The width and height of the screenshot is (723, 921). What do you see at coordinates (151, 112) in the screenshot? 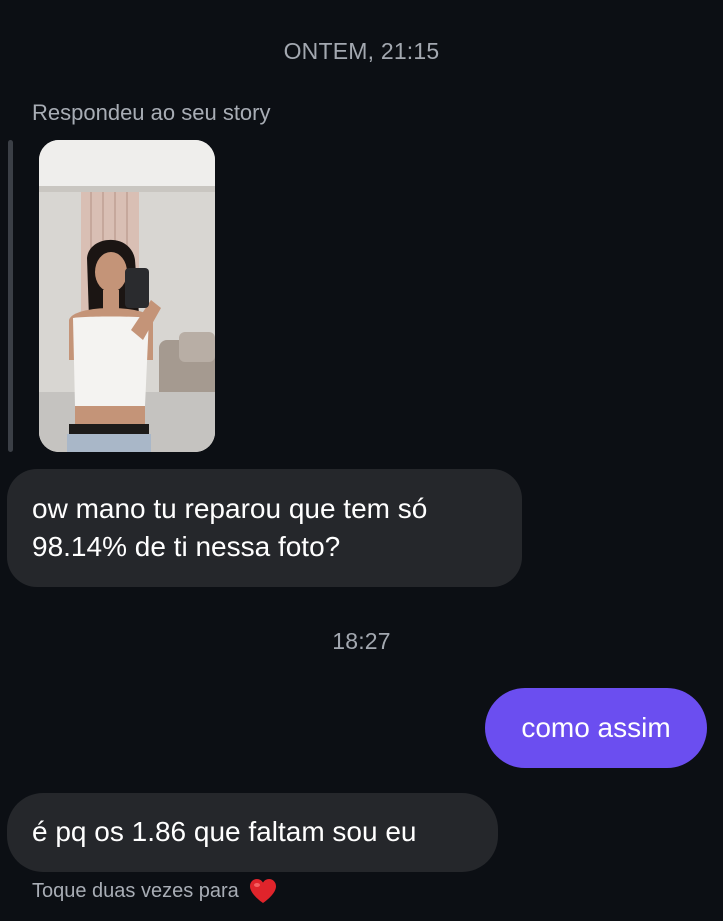
I see `story-reply-label: Respondeu ao seu story` at bounding box center [151, 112].